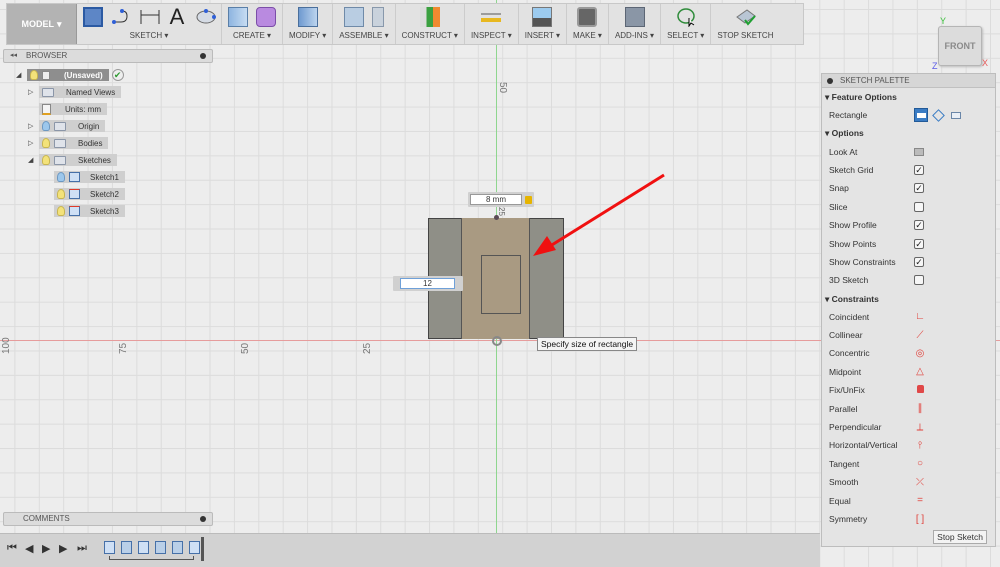 The image size is (1000, 567). I want to click on offset-plane-icon, so click(429, 17).